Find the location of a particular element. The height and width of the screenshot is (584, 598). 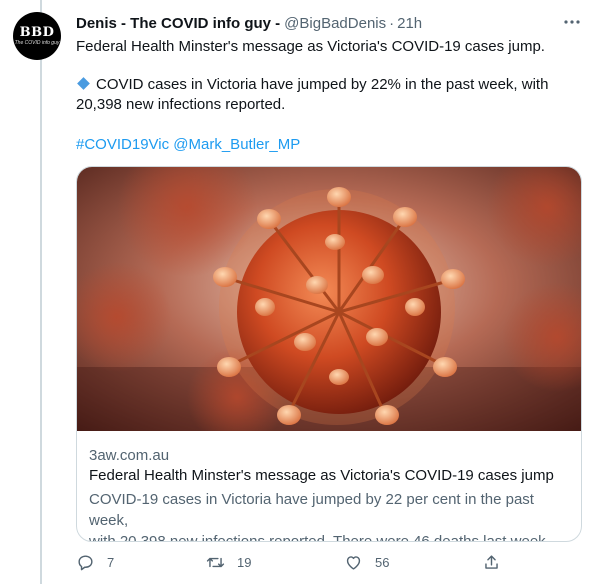

like-icon is located at coordinates (353, 562).